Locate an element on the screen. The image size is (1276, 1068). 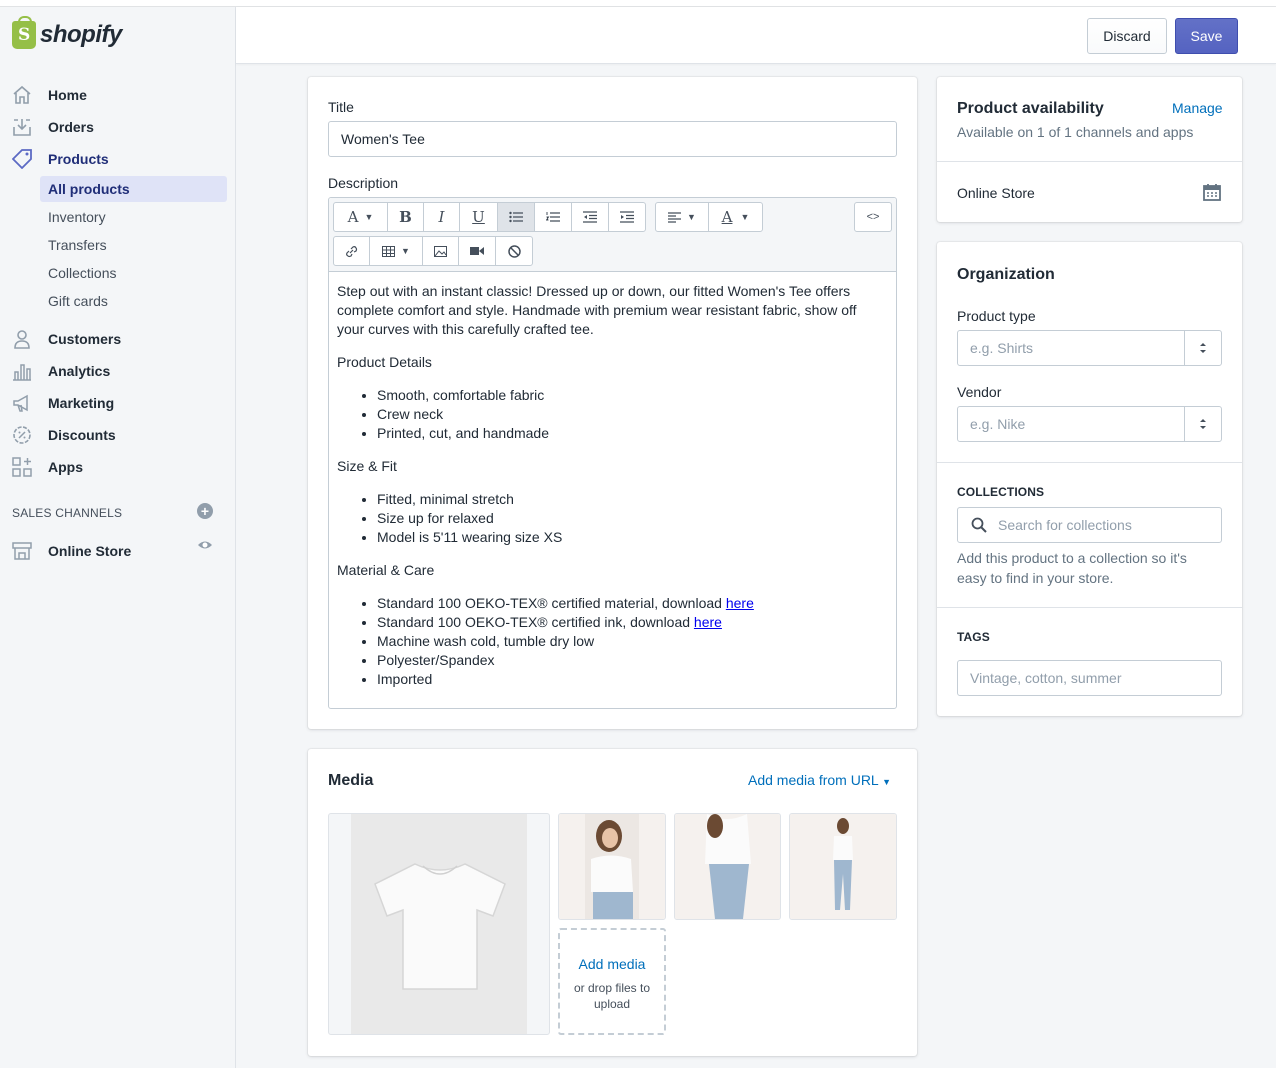
numbered-list-button is located at coordinates (553, 217).